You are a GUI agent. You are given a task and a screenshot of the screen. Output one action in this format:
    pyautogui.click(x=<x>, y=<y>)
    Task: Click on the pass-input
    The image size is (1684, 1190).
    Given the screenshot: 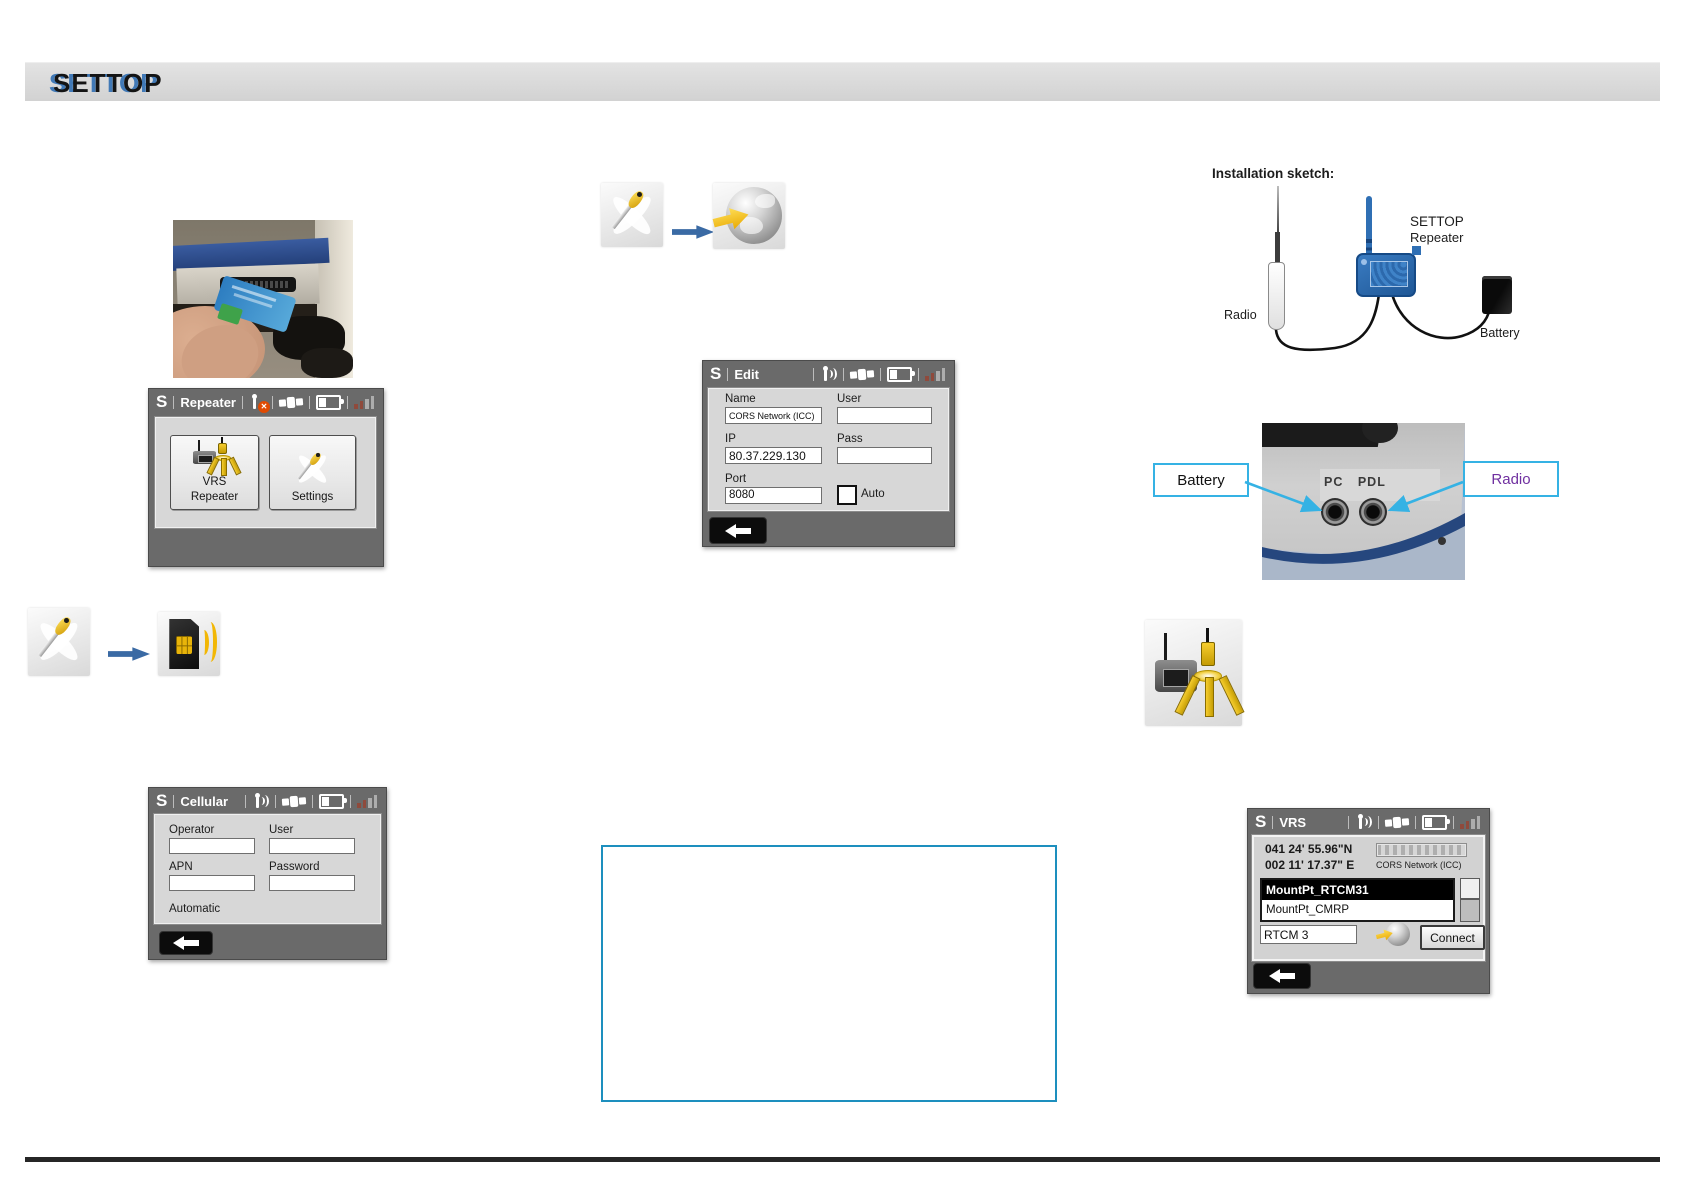 What is the action you would take?
    pyautogui.click(x=884, y=455)
    